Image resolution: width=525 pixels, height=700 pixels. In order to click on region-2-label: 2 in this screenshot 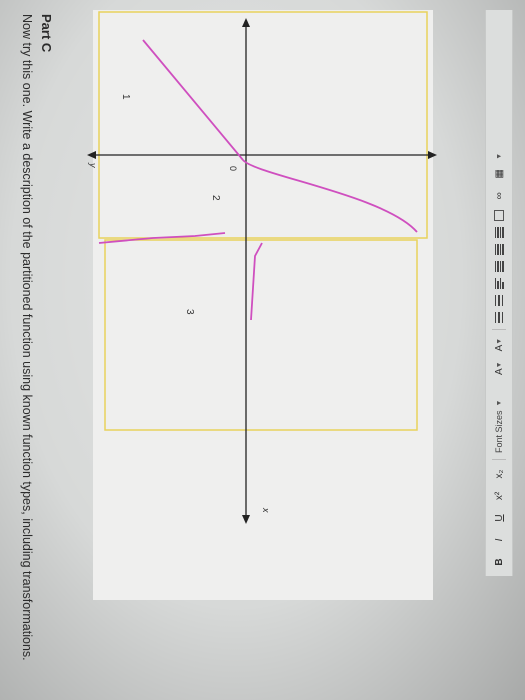, I will do `click(215, 198)`.